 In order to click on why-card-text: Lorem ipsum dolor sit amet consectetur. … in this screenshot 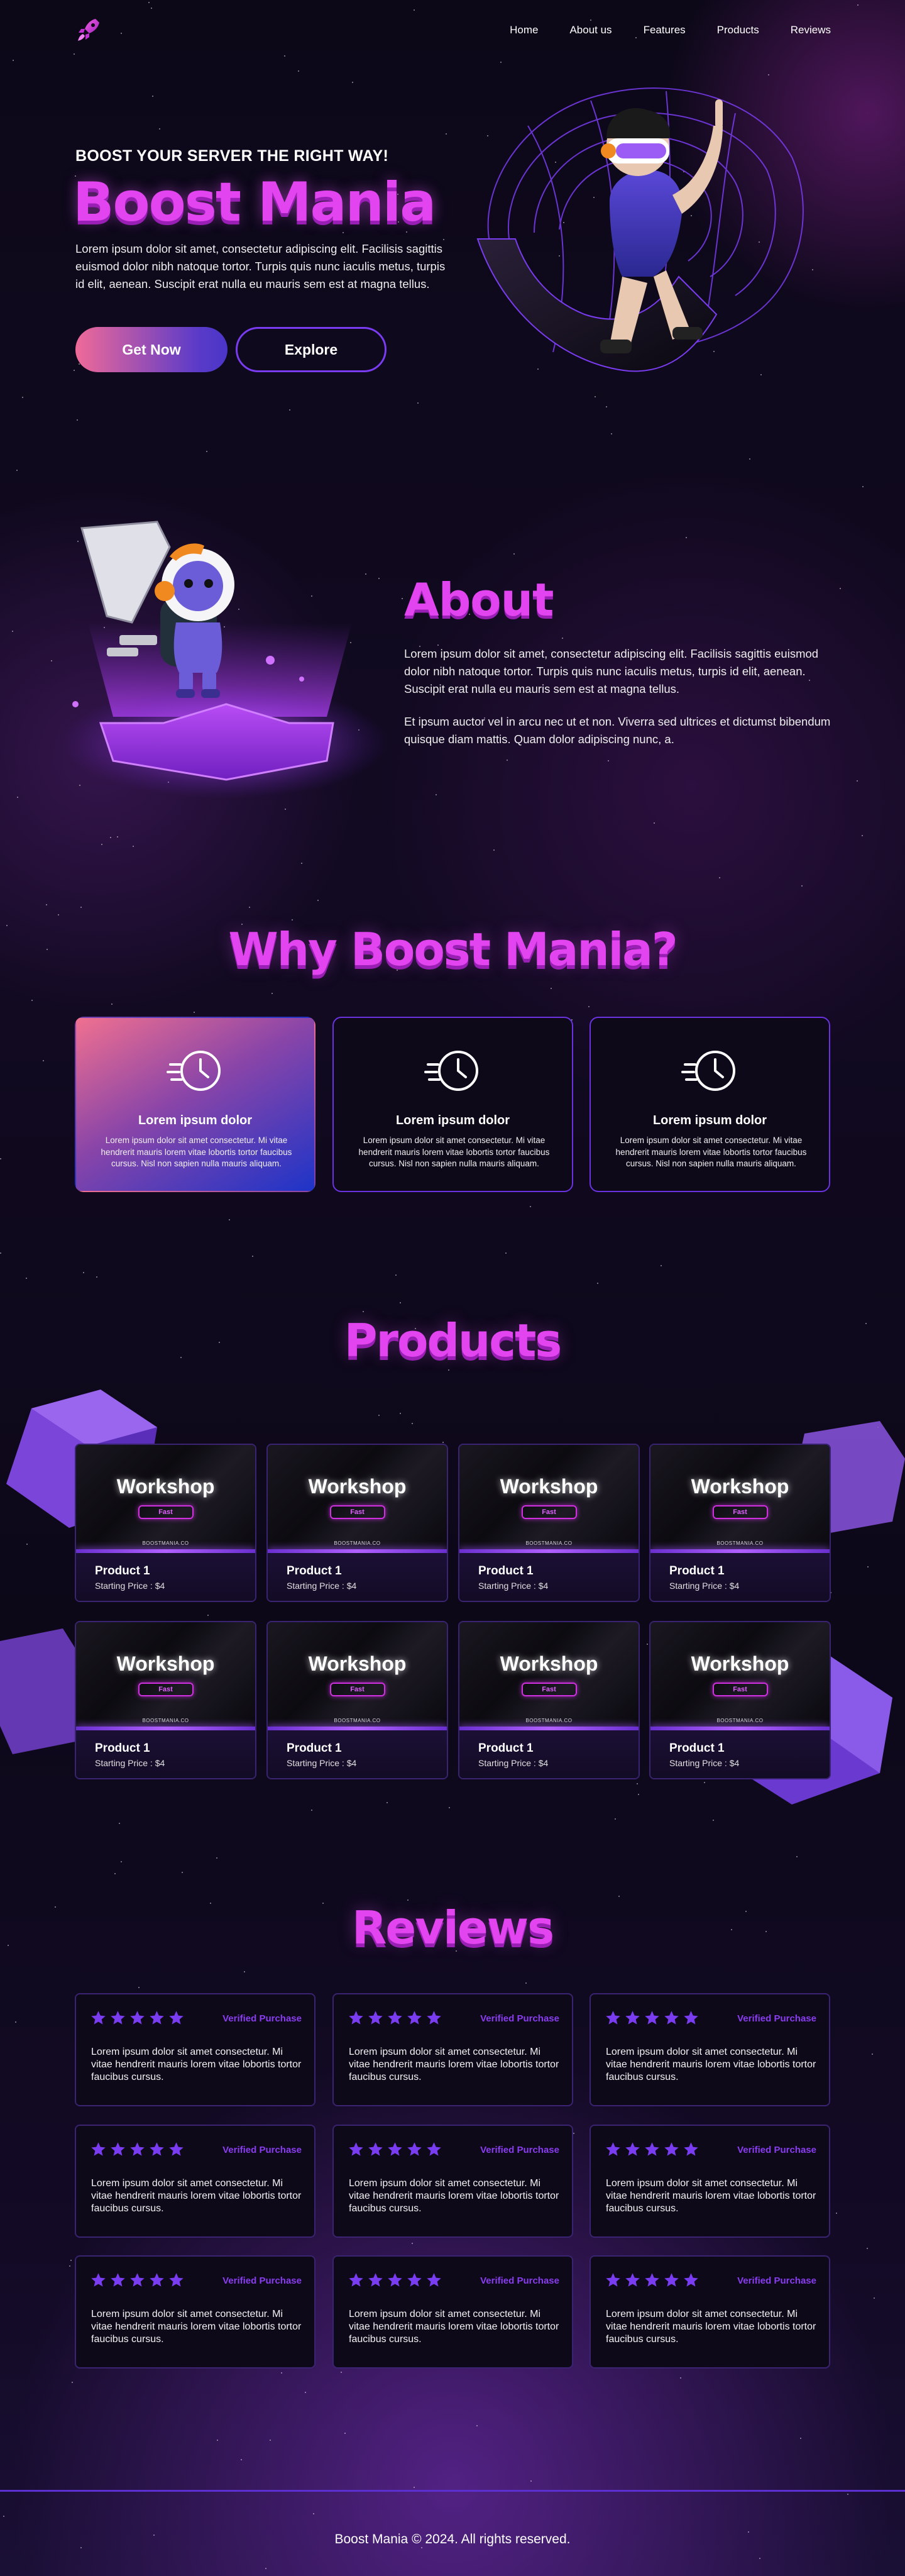, I will do `click(454, 1152)`.